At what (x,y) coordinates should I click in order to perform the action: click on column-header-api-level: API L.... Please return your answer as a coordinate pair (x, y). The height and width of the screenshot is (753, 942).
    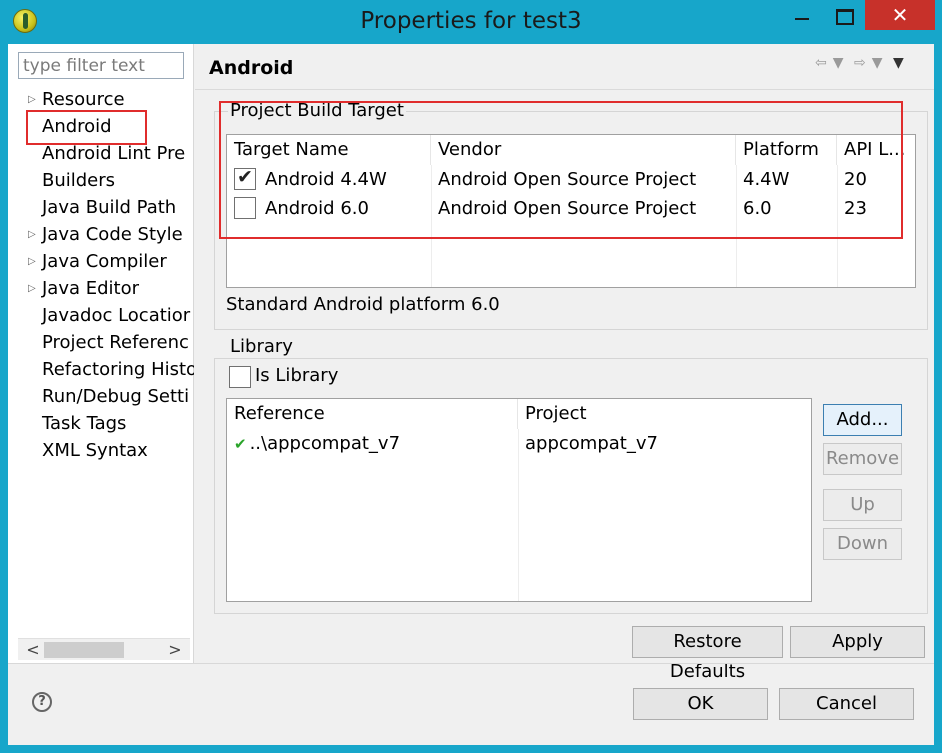
    Looking at the image, I should click on (876, 150).